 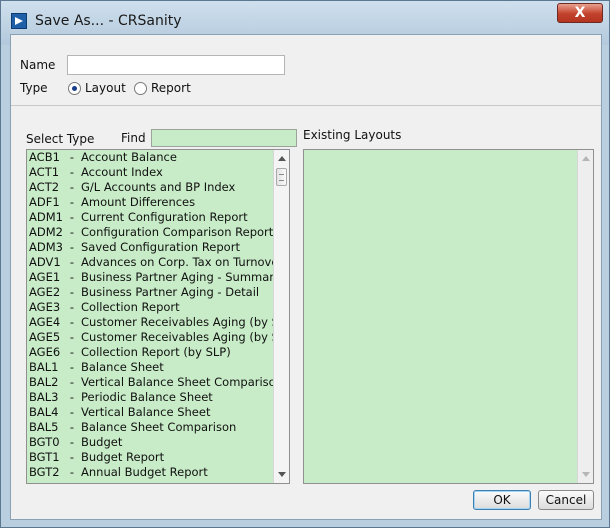 I want to click on list-item-name: Collection Report (by SLP), so click(x=156, y=352).